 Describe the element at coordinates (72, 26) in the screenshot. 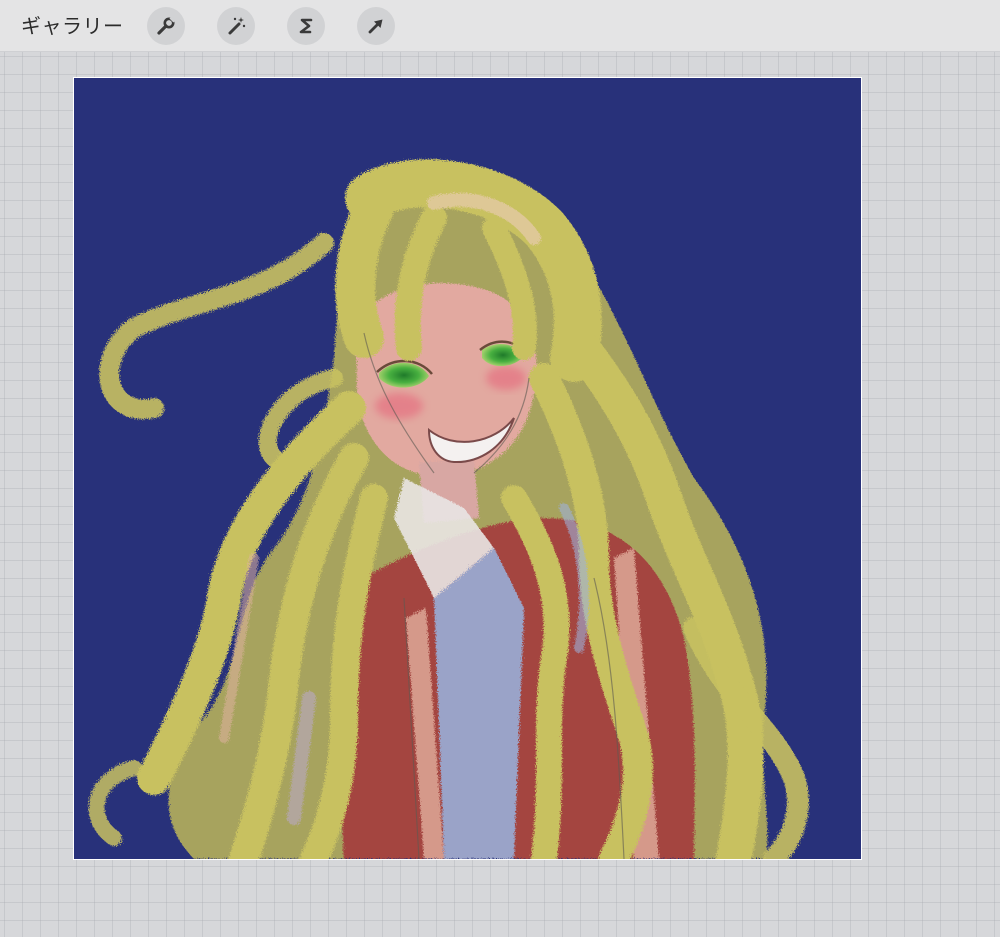

I see `gallery-button: ギャラリー` at that location.